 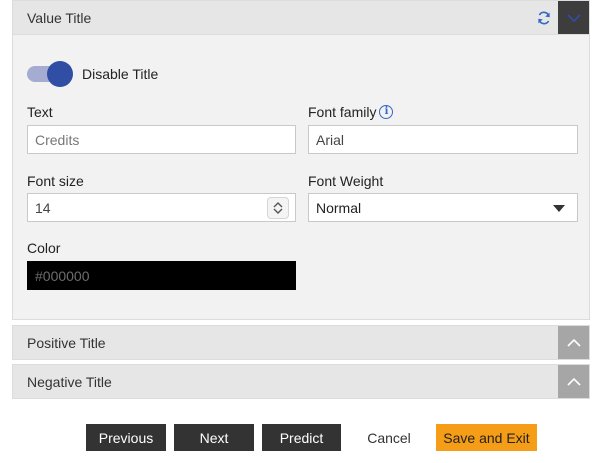 What do you see at coordinates (69, 381) in the screenshot?
I see `negative-title-heading: Negative Title` at bounding box center [69, 381].